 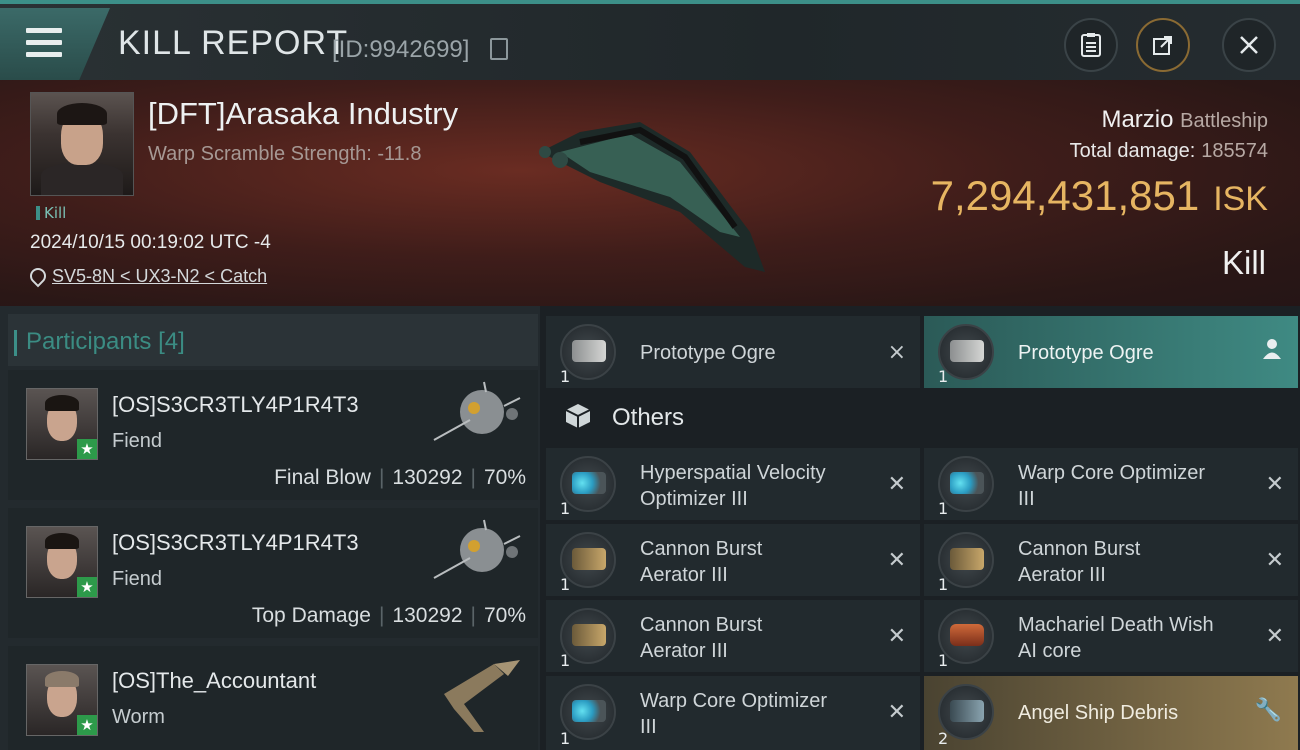 What do you see at coordinates (388, 615) in the screenshot?
I see `participant-stats: Top Damage | 130292 | 70%` at bounding box center [388, 615].